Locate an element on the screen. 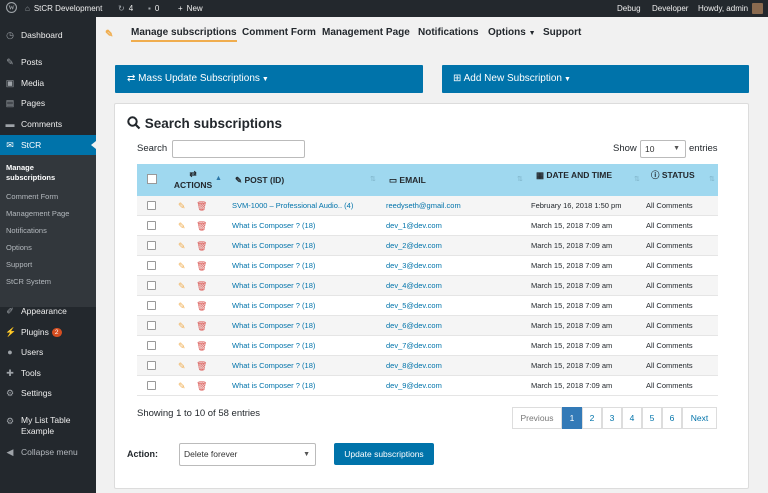  sidebar-item-stcr: ✉ StCR is located at coordinates (48, 145).